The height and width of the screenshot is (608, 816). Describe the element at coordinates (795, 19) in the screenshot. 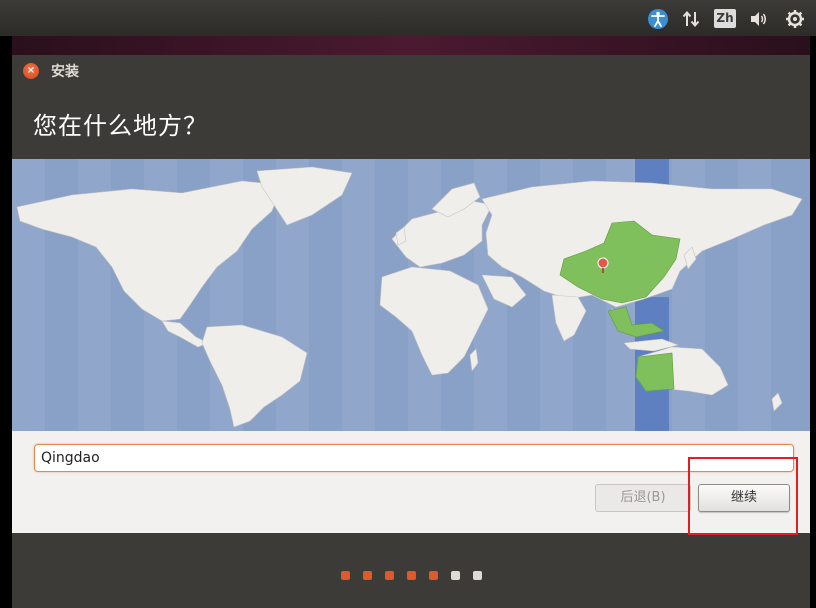

I see `settings-icon` at that location.